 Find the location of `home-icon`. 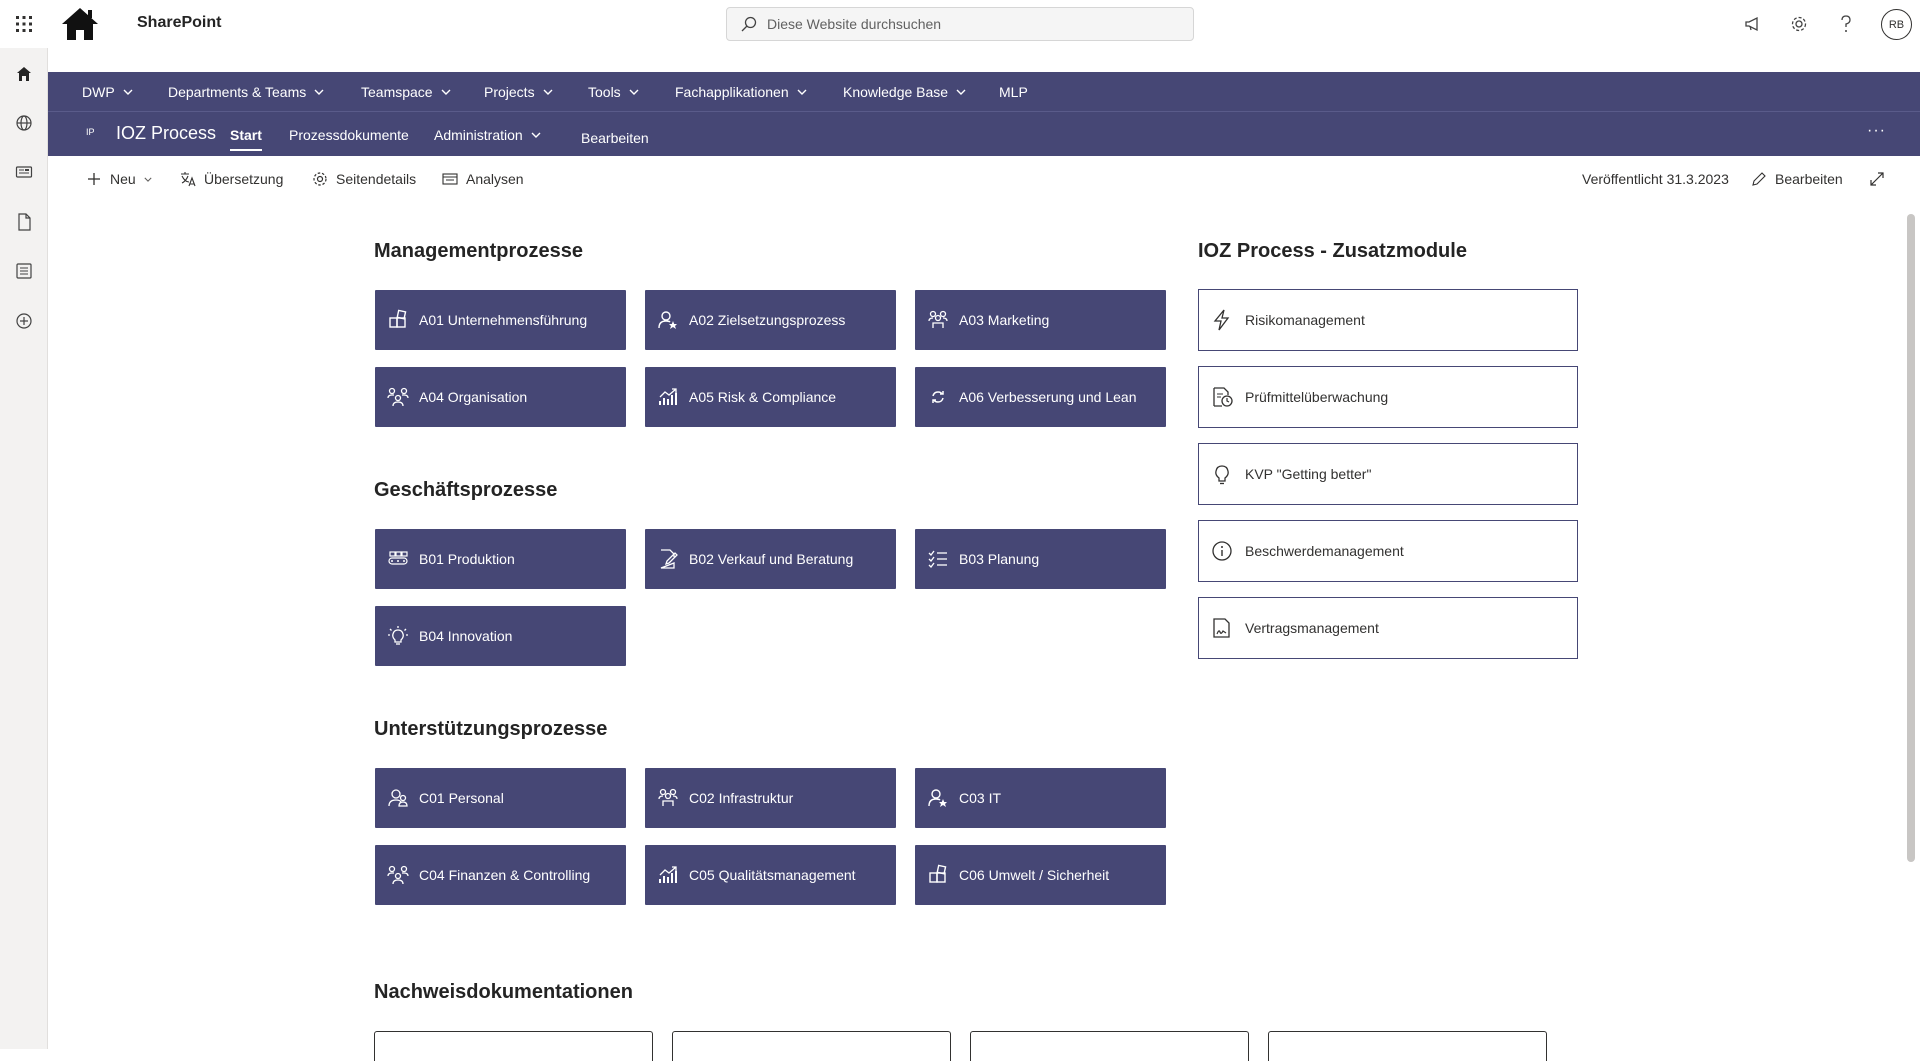

home-icon is located at coordinates (24, 74).